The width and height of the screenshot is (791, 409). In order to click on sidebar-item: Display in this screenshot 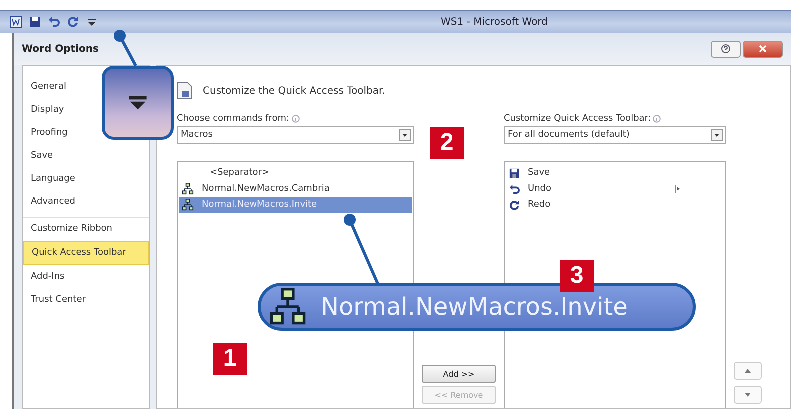, I will do `click(47, 110)`.